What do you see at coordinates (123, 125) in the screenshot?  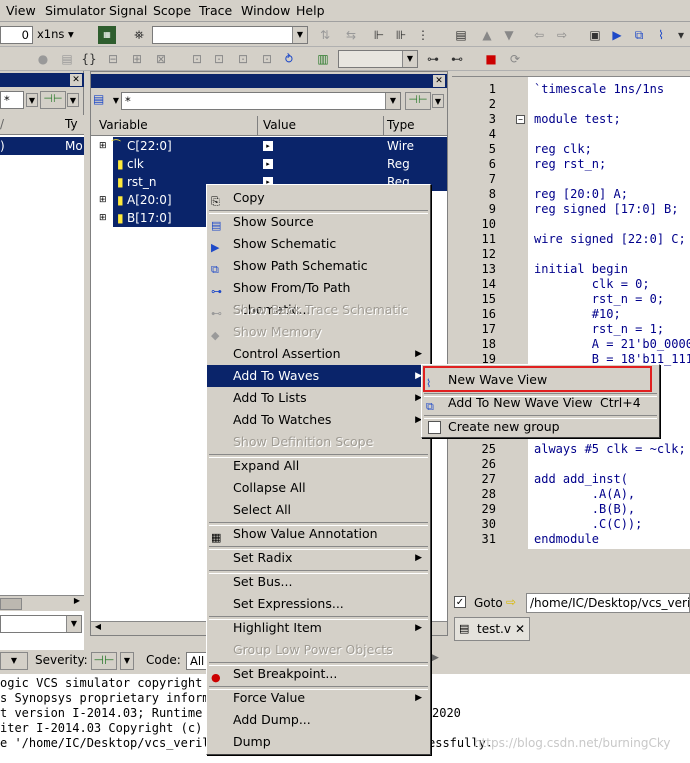 I see `col-variable: Variable` at bounding box center [123, 125].